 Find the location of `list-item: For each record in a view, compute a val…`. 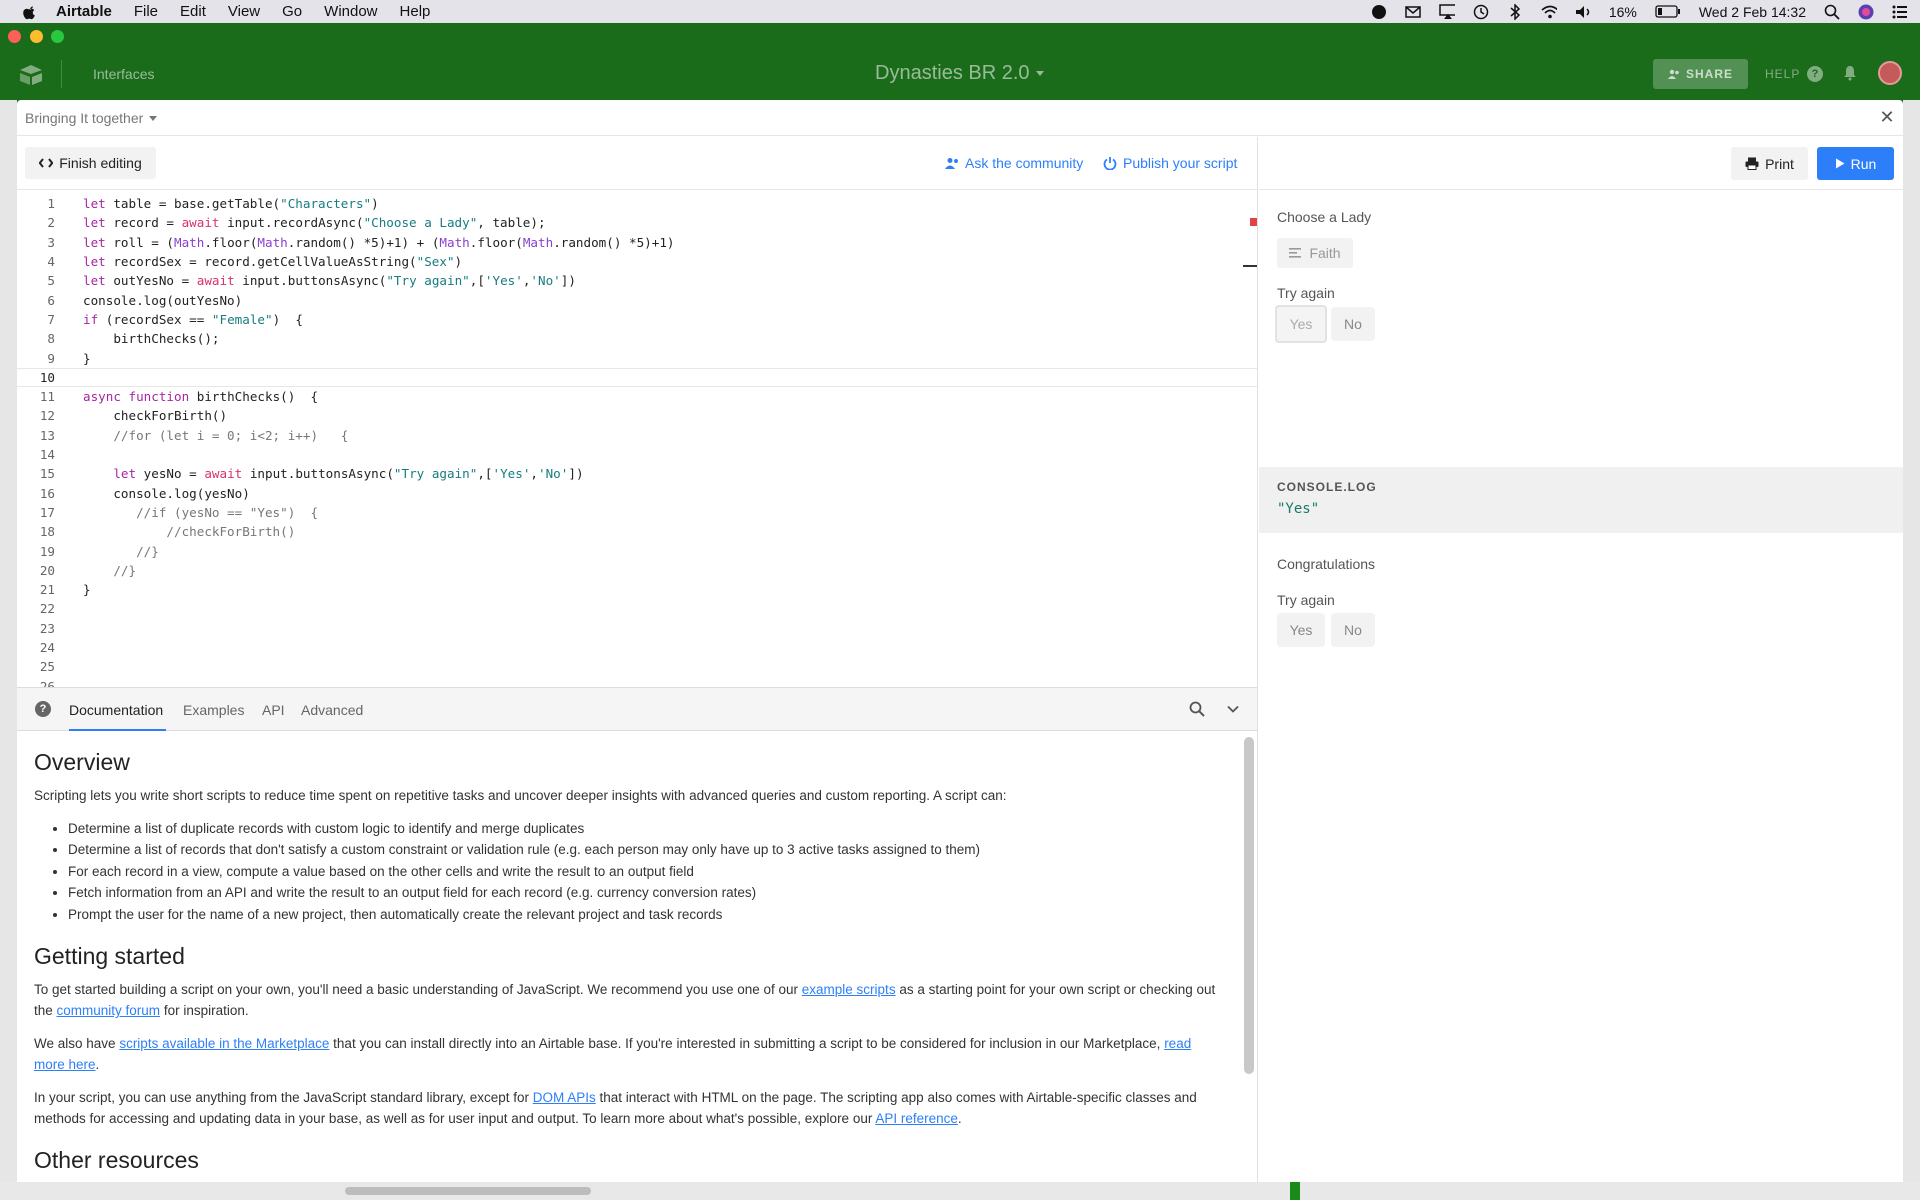

list-item: For each record in a view, compute a val… is located at coordinates (644, 871).